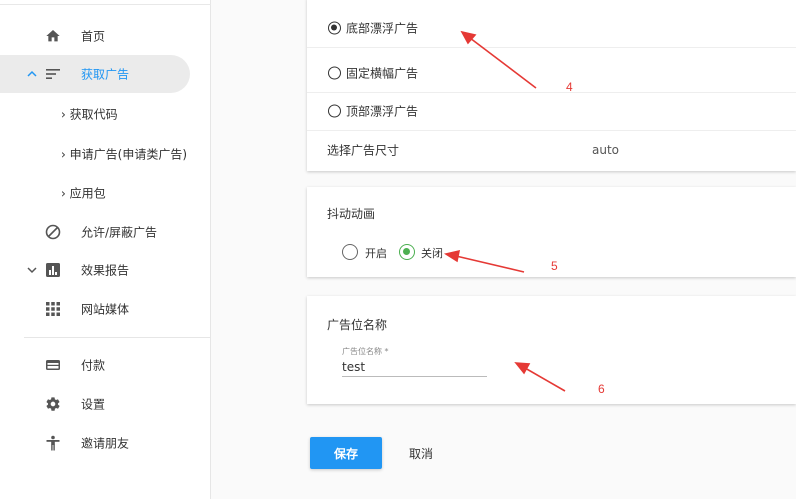 The image size is (796, 499). I want to click on shake-off-label: 关闭, so click(432, 253).